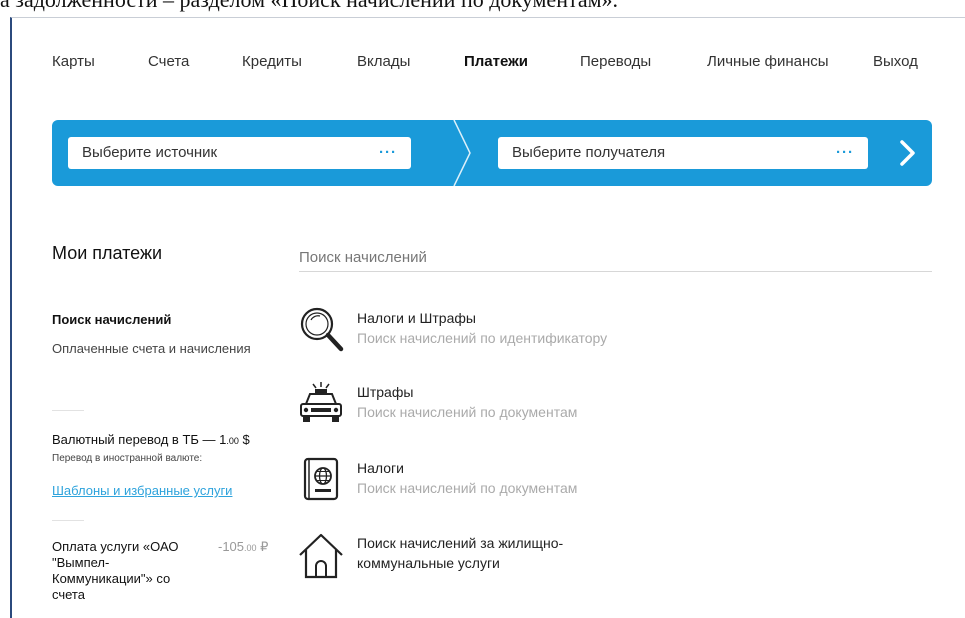 This screenshot has width=965, height=618. What do you see at coordinates (683, 153) in the screenshot?
I see `recipient-select: Выберите получателя ···` at bounding box center [683, 153].